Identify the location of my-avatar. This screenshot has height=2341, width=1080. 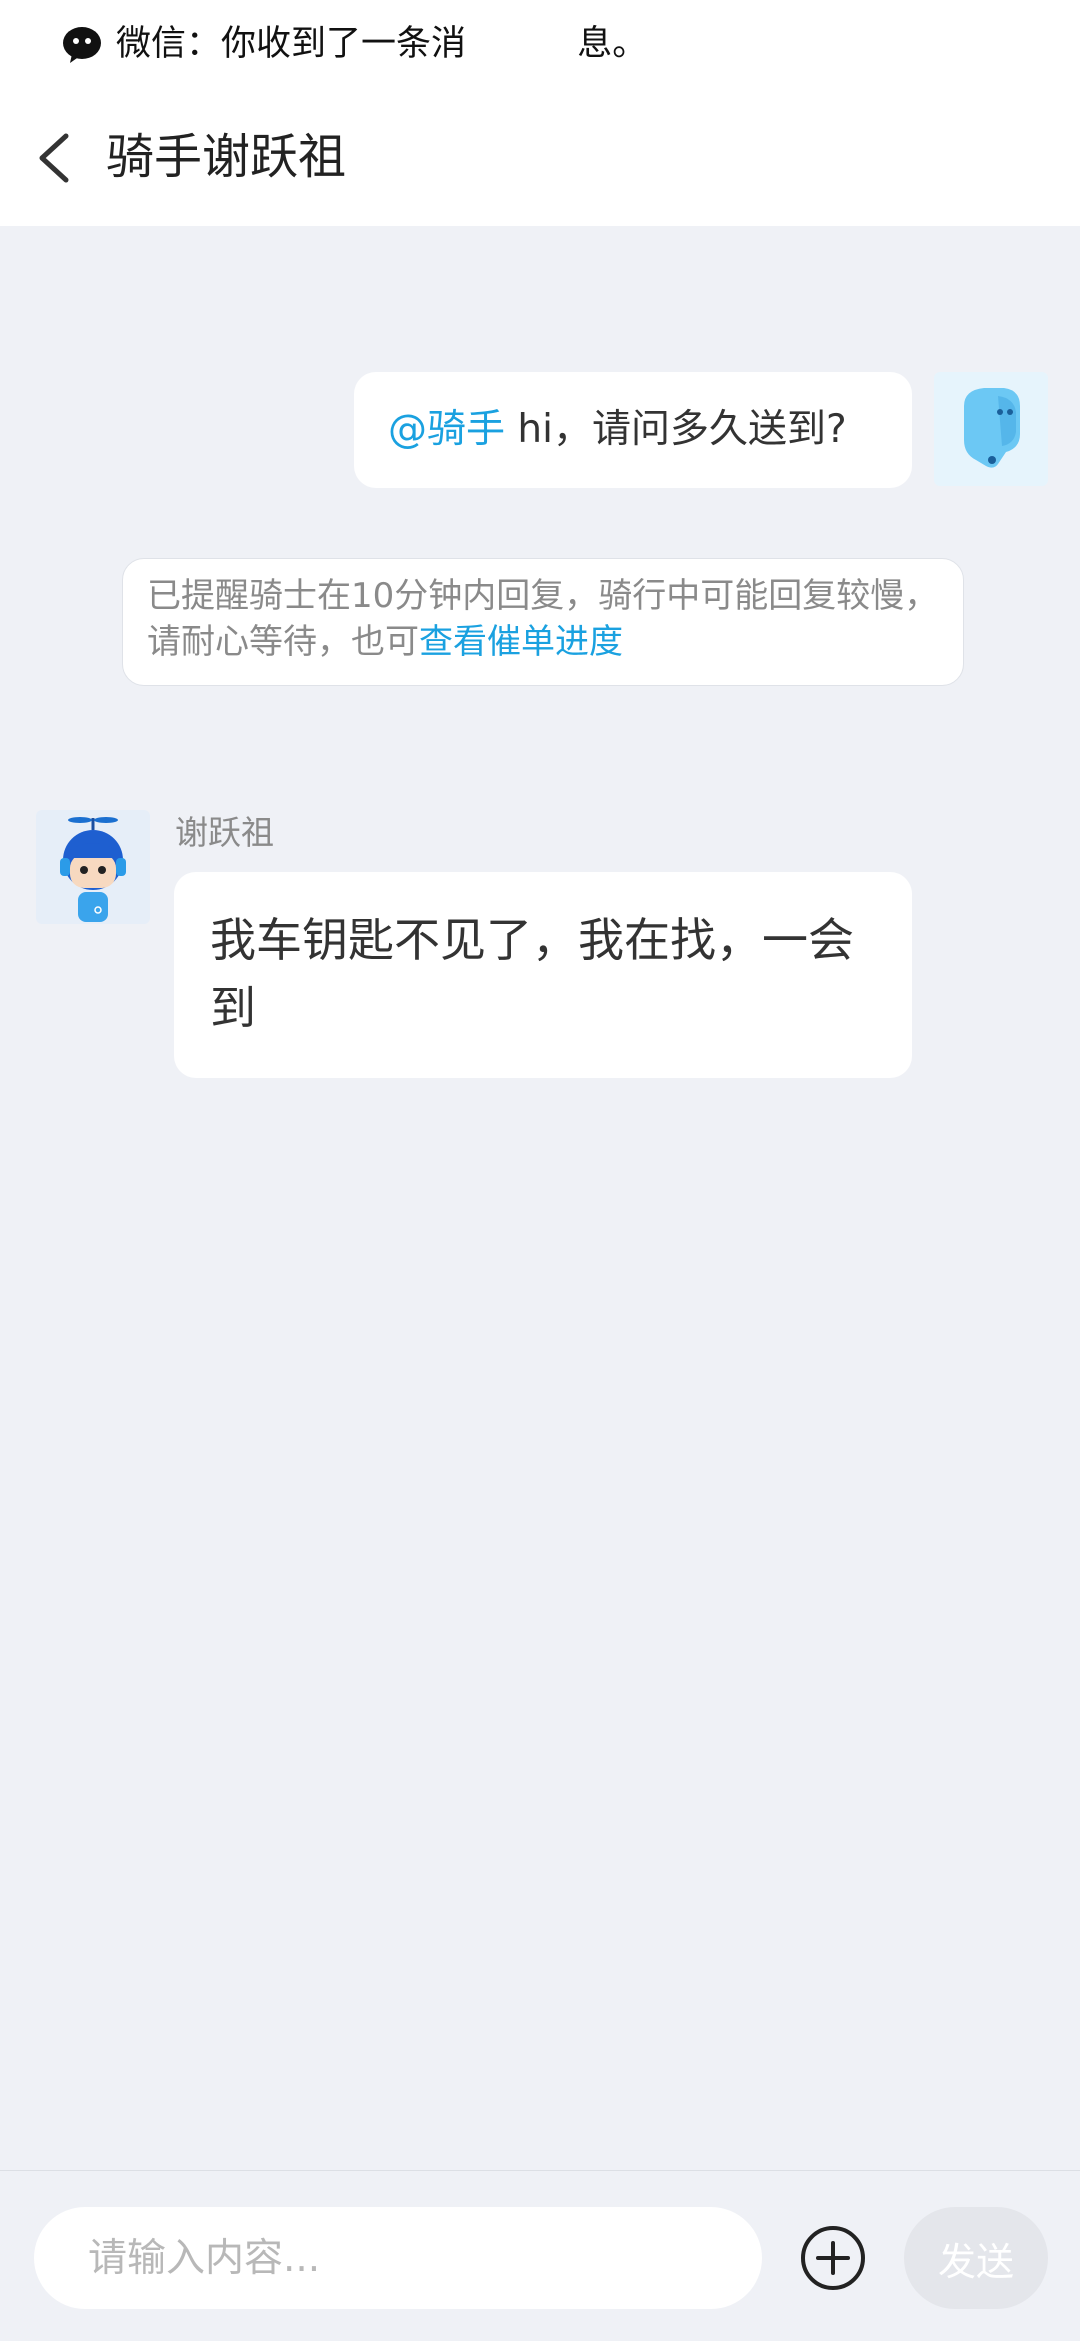
(991, 429).